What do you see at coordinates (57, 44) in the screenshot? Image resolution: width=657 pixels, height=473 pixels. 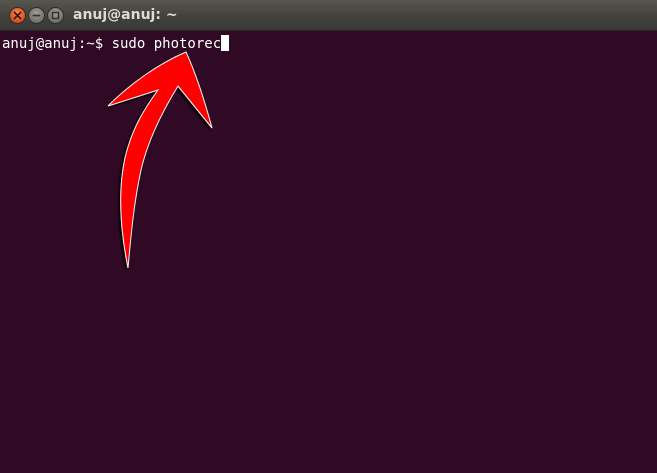 I see `shell-prompt: anuj@anuj:~$` at bounding box center [57, 44].